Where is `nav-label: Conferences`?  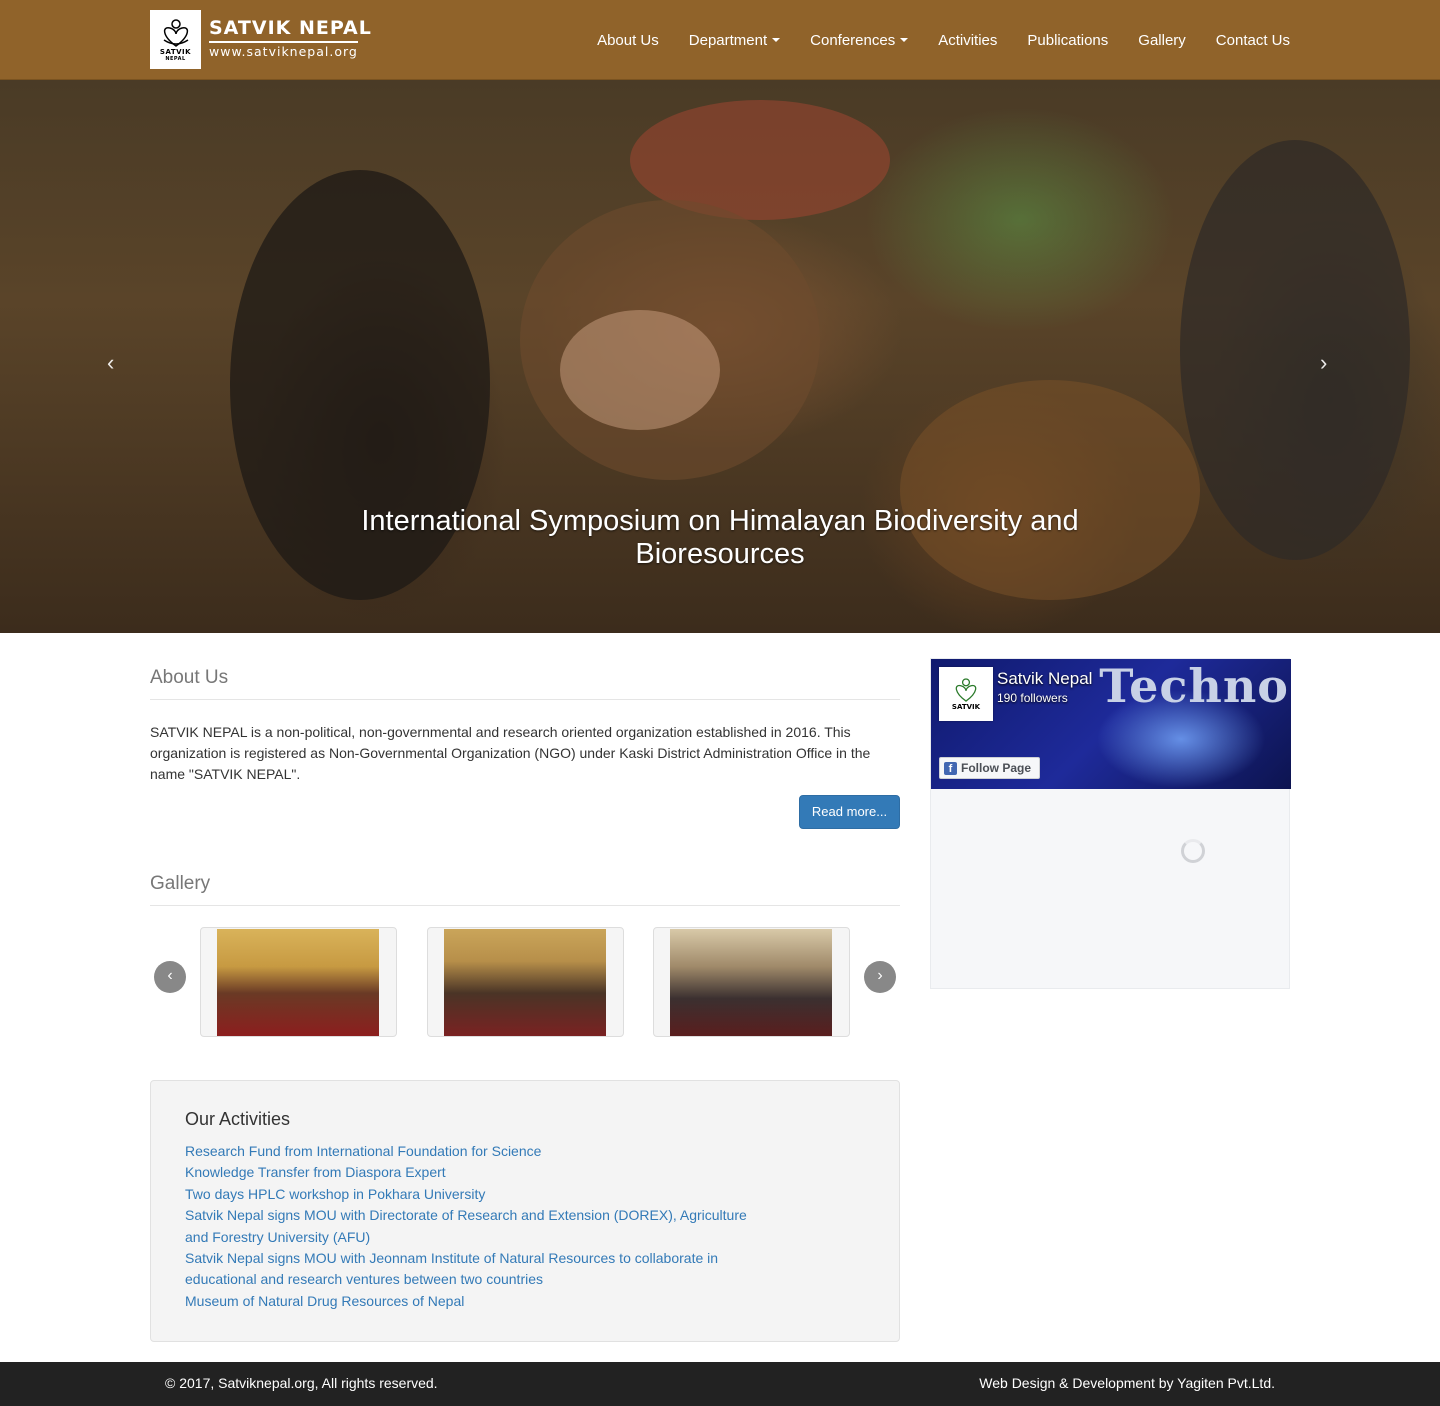 nav-label: Conferences is located at coordinates (853, 40).